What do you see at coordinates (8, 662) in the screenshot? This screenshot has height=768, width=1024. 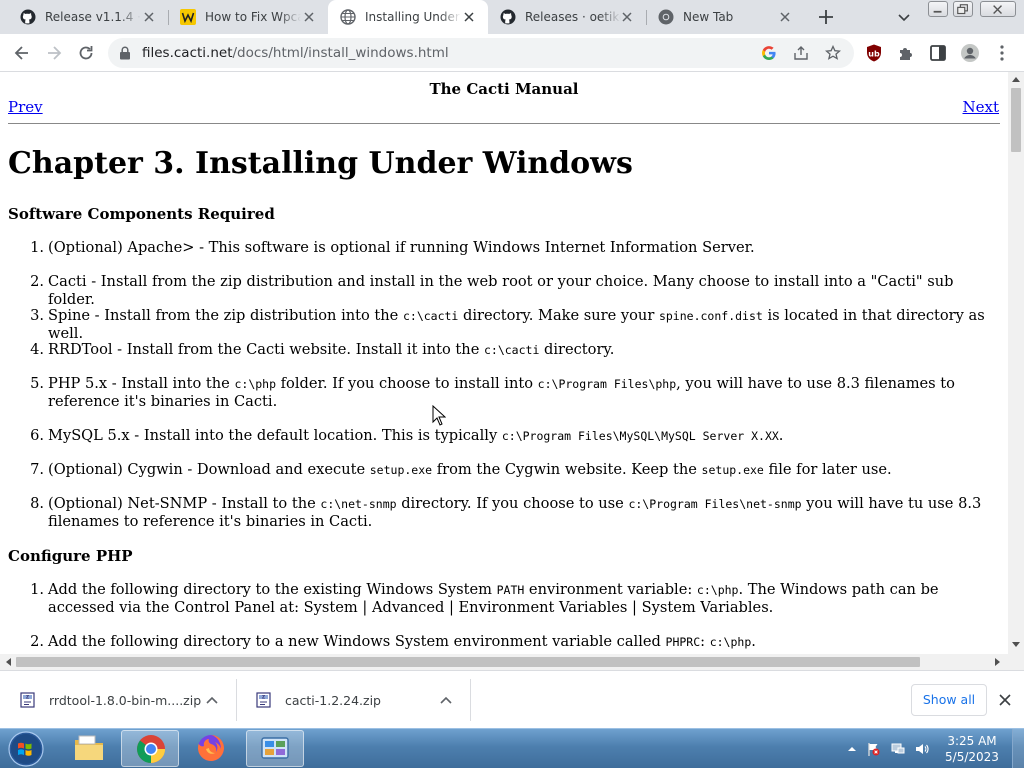 I see `scroll-left-arrow-icon` at bounding box center [8, 662].